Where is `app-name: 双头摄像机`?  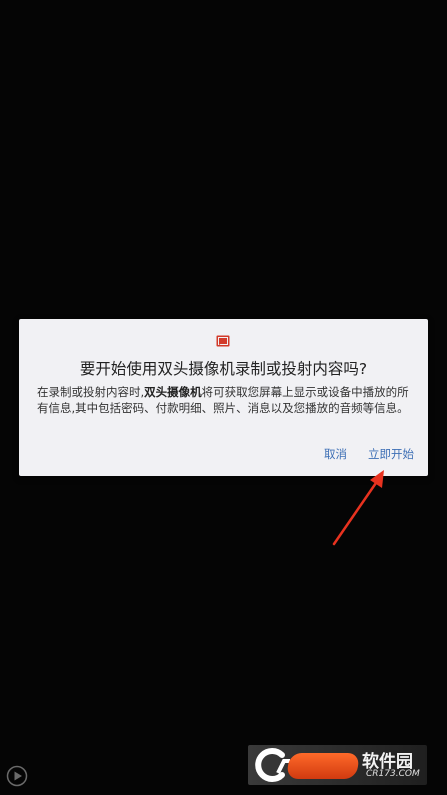
app-name: 双头摄像机 is located at coordinates (173, 392).